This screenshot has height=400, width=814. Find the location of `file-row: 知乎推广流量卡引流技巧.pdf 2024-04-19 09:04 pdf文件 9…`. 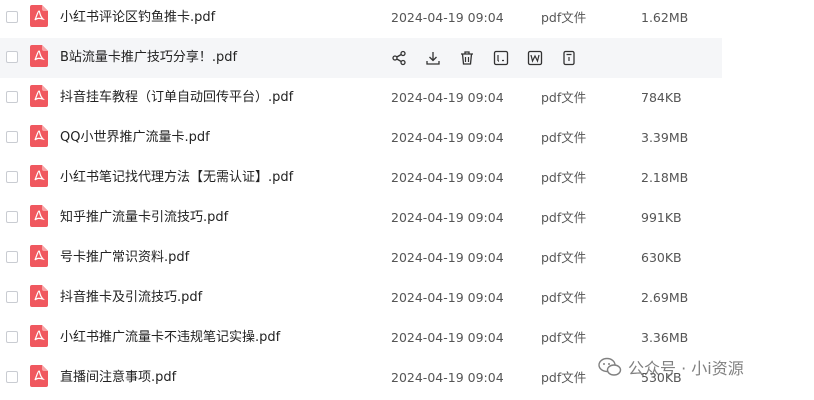

file-row: 知乎推广流量卡引流技巧.pdf 2024-04-19 09:04 pdf文件 9… is located at coordinates (361, 218).